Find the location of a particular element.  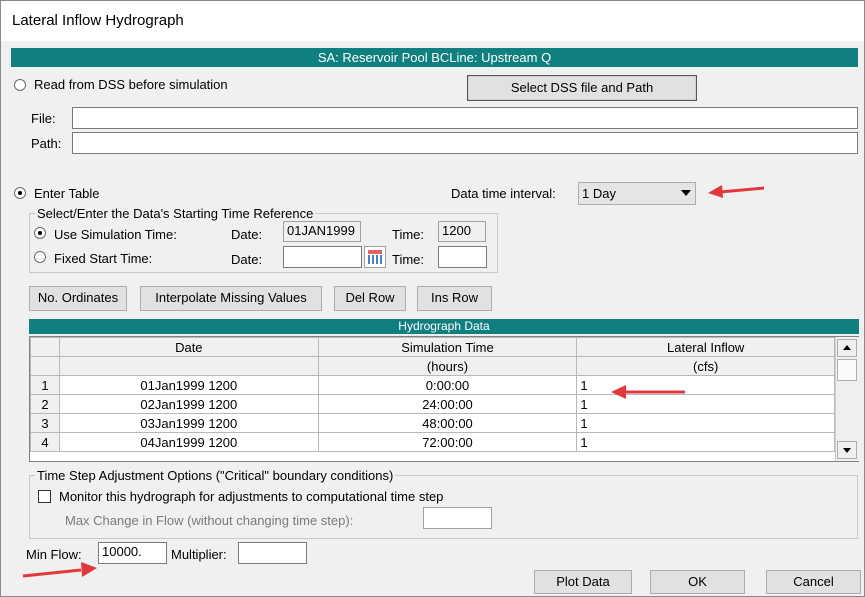

max-change-input is located at coordinates (457, 518).